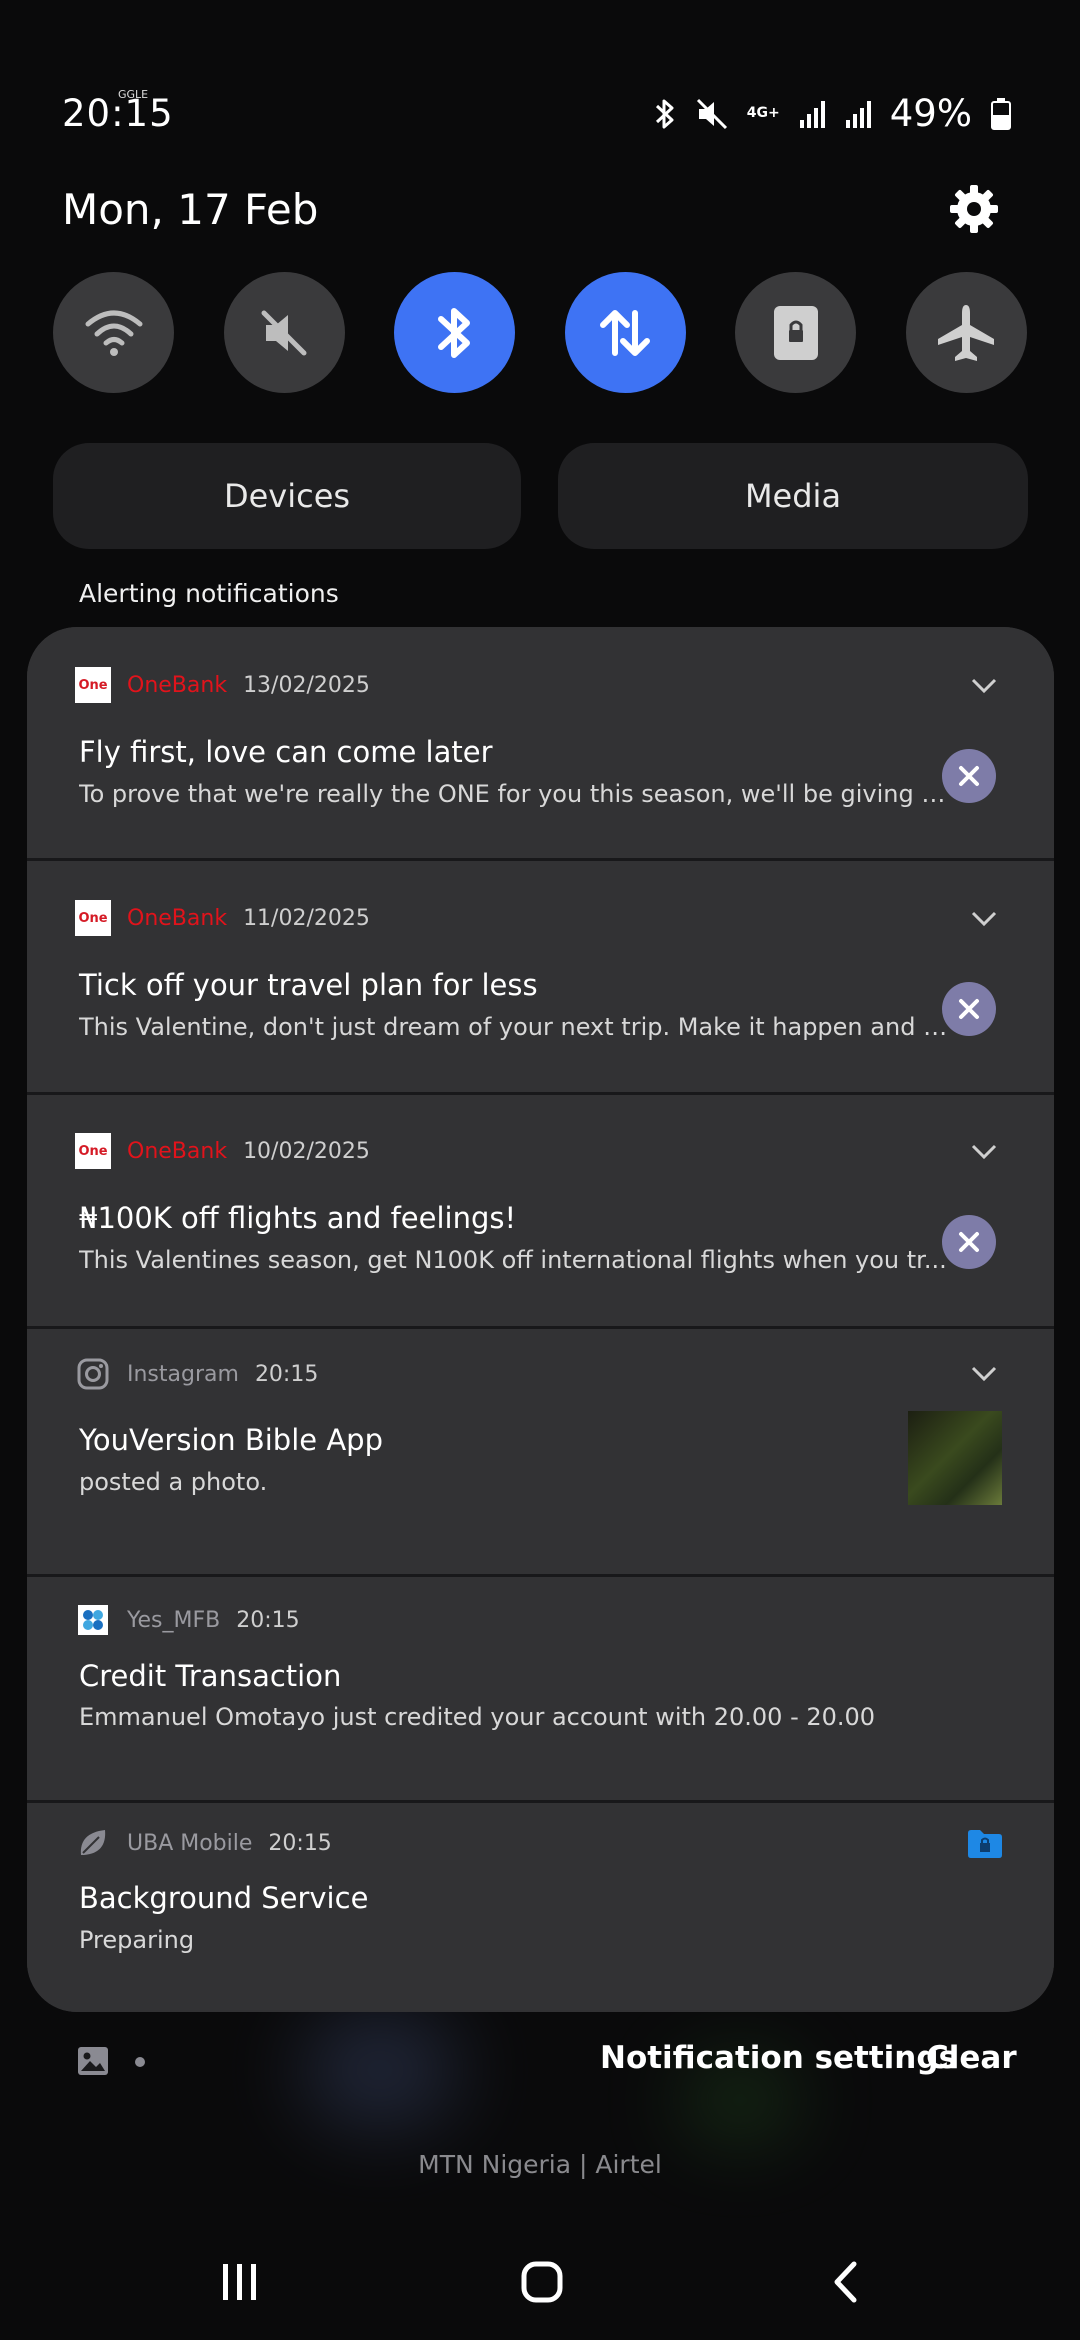  What do you see at coordinates (93, 1842) in the screenshot?
I see `leaf-icon` at bounding box center [93, 1842].